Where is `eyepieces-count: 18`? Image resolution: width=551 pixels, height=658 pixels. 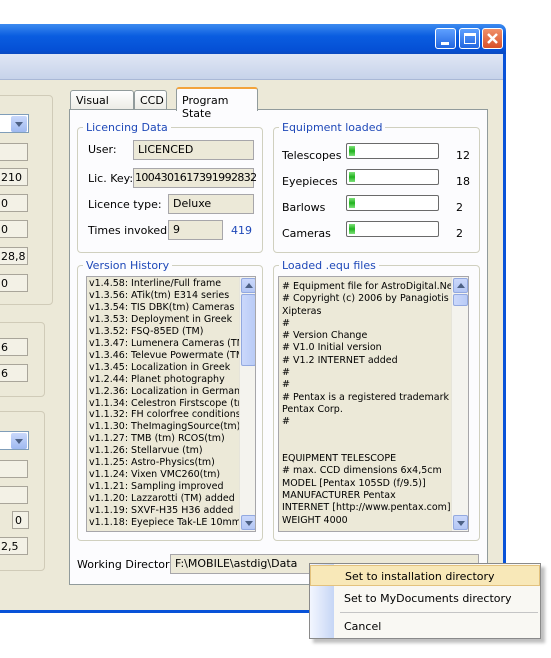
eyepieces-count: 18 is located at coordinates (463, 181).